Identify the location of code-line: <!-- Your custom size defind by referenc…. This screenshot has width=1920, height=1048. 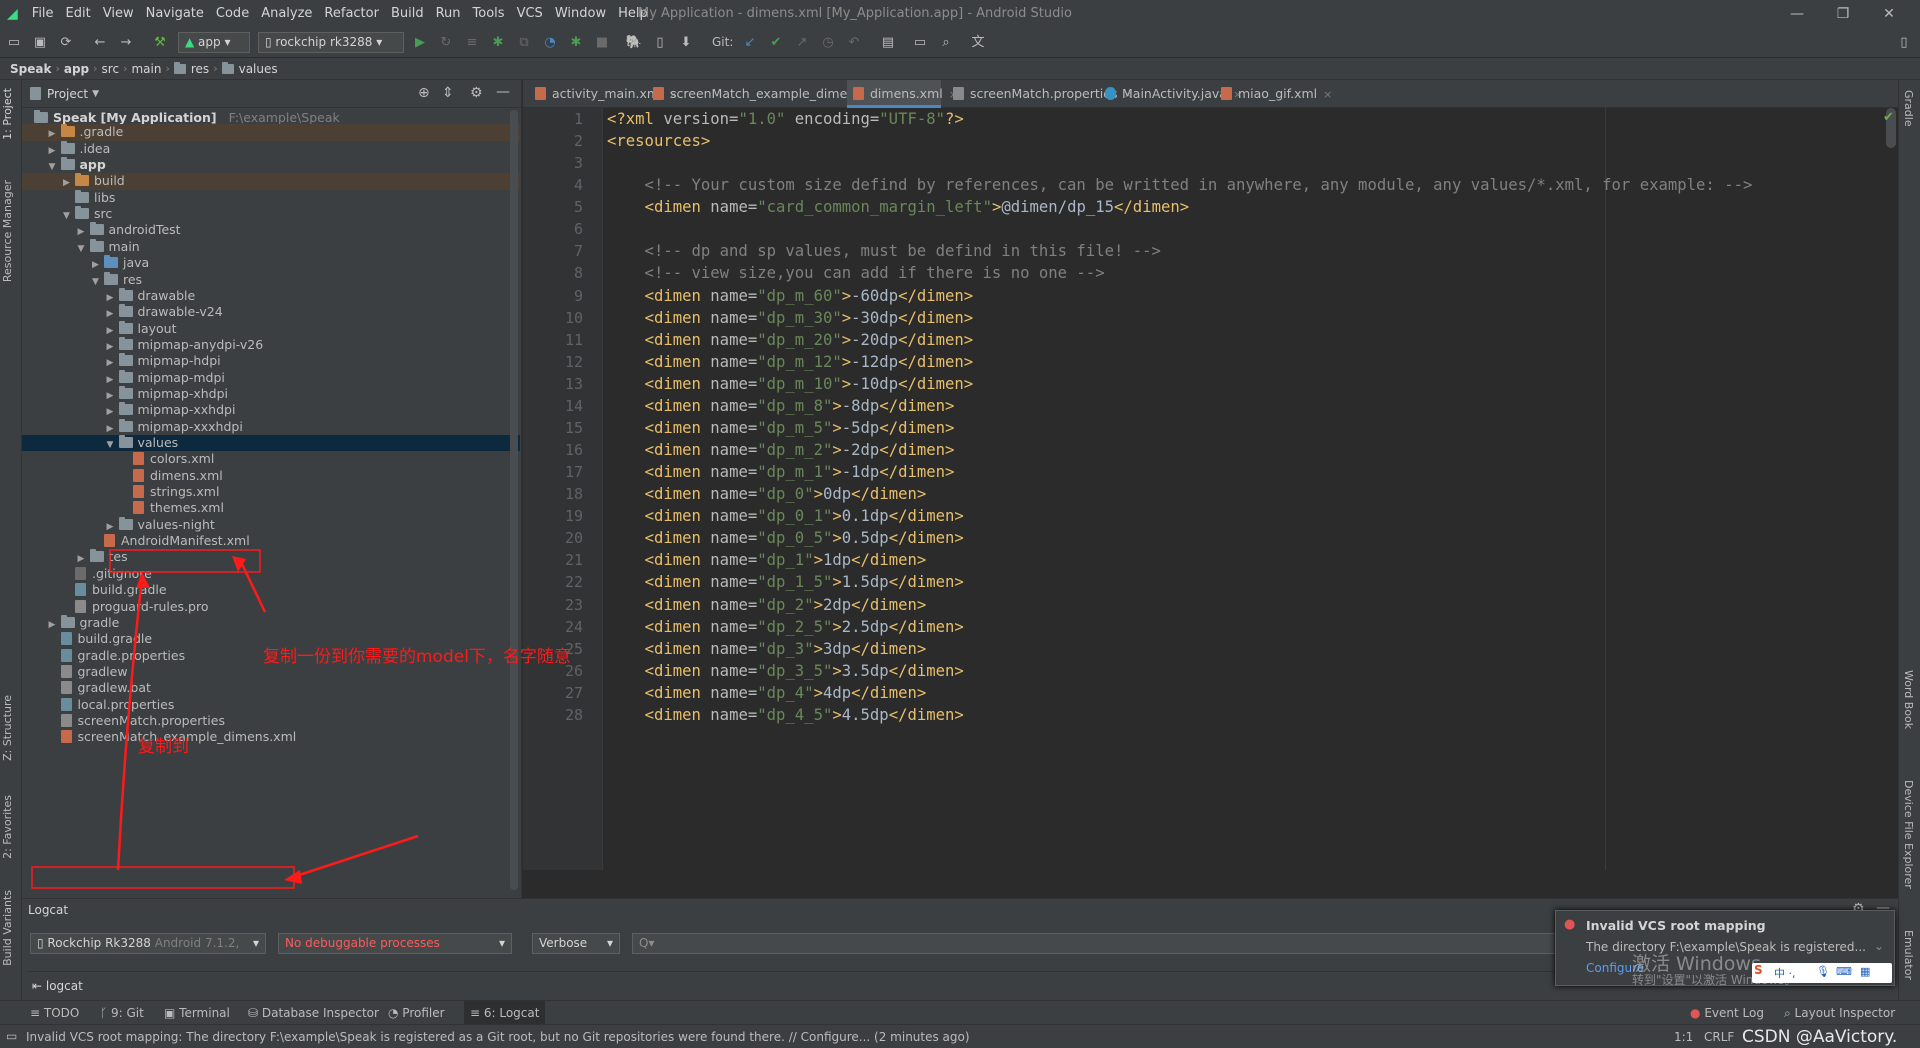
(1180, 185).